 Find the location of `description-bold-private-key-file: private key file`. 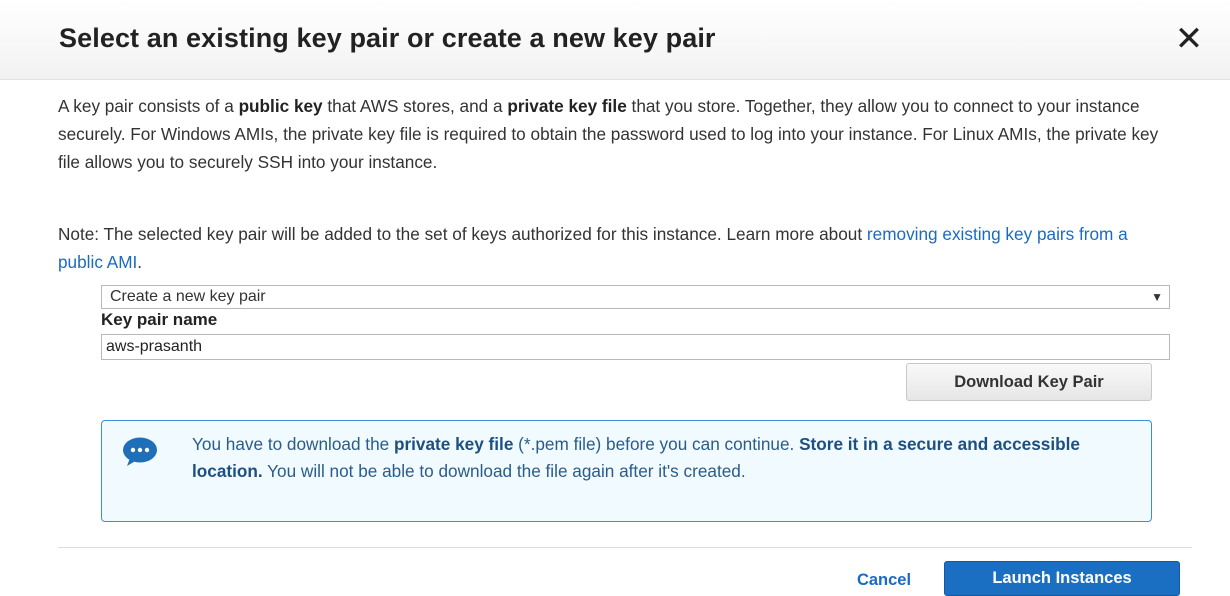

description-bold-private-key-file: private key file is located at coordinates (567, 106).